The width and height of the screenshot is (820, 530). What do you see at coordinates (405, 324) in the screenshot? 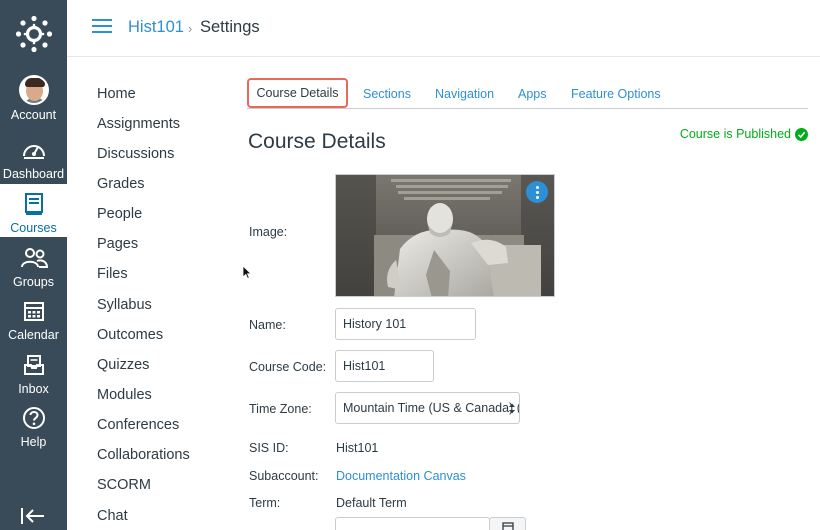
I see `name-input: History 101` at bounding box center [405, 324].